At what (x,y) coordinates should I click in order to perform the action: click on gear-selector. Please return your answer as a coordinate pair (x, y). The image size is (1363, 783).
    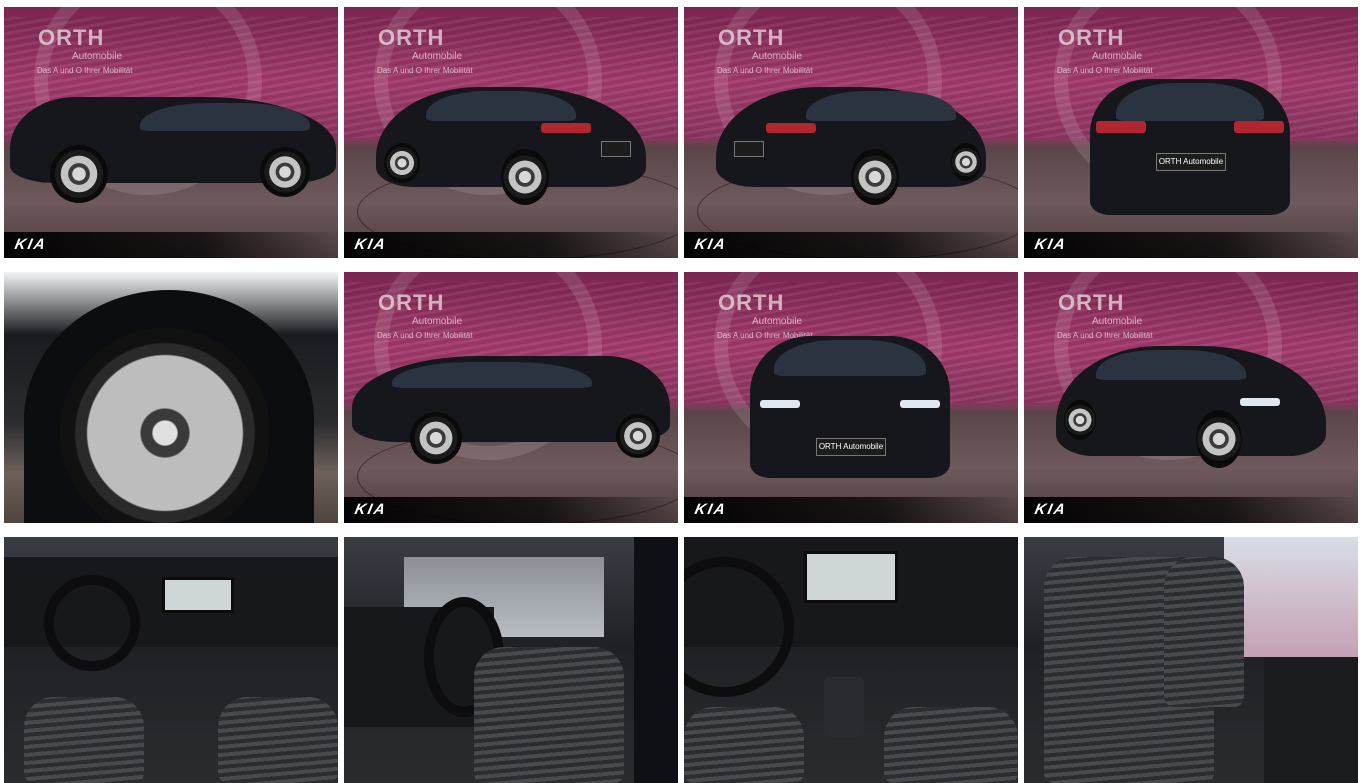
    Looking at the image, I should click on (844, 707).